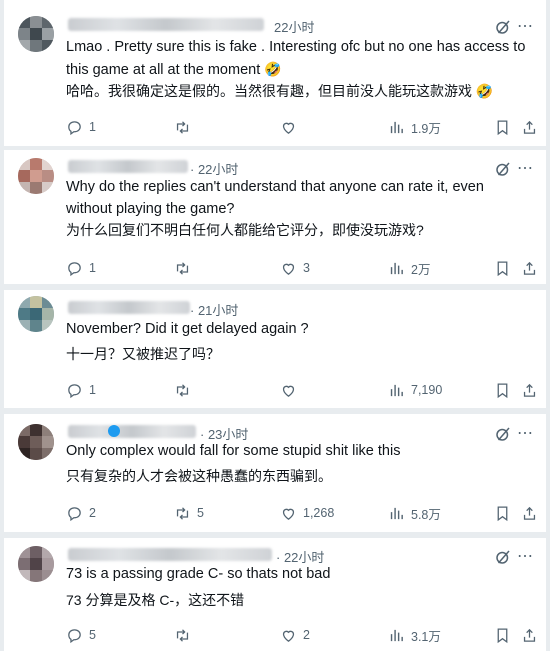 The height and width of the screenshot is (651, 550). I want to click on like-button: 2, so click(295, 635).